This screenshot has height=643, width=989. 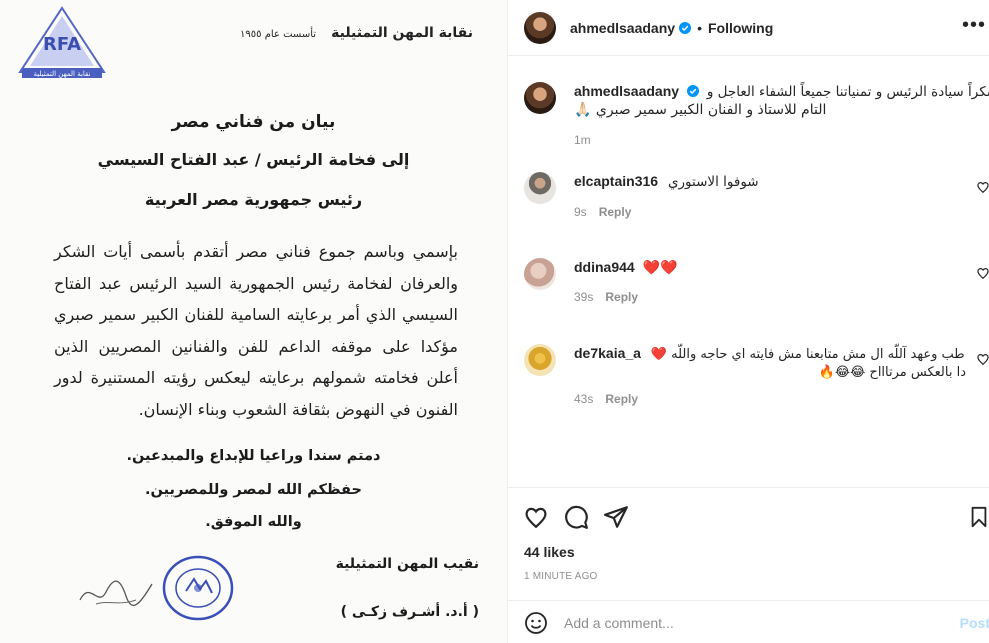 I want to click on author-username: ahmedlsaadany, so click(x=622, y=28).